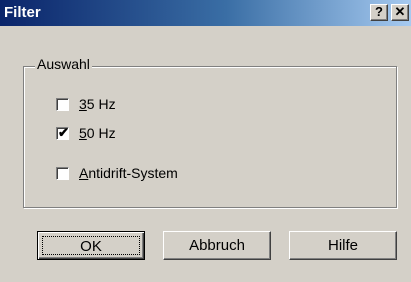  I want to click on checkbox-35hz: 35 Hz, so click(86, 104).